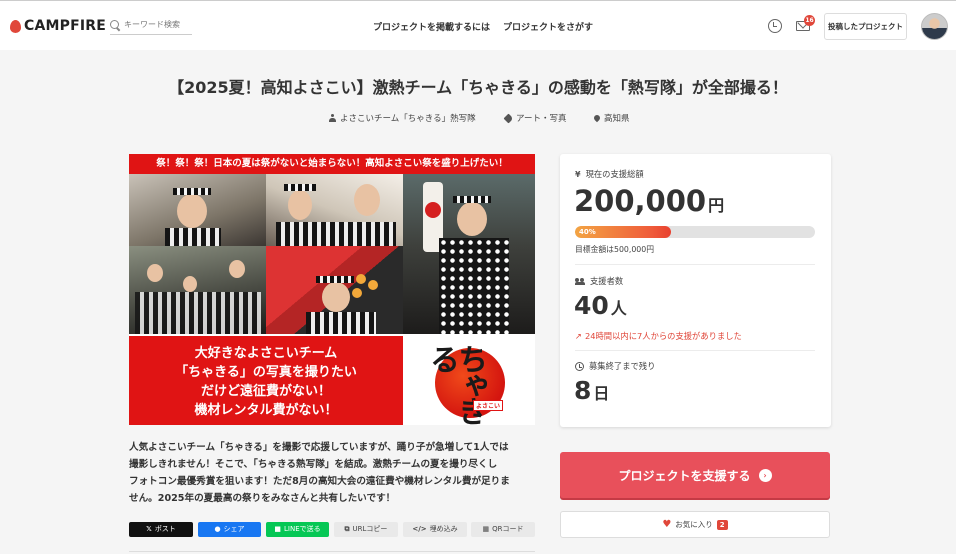 The height and width of the screenshot is (554, 956). I want to click on share-facebook-button: ● シェア, so click(229, 529).